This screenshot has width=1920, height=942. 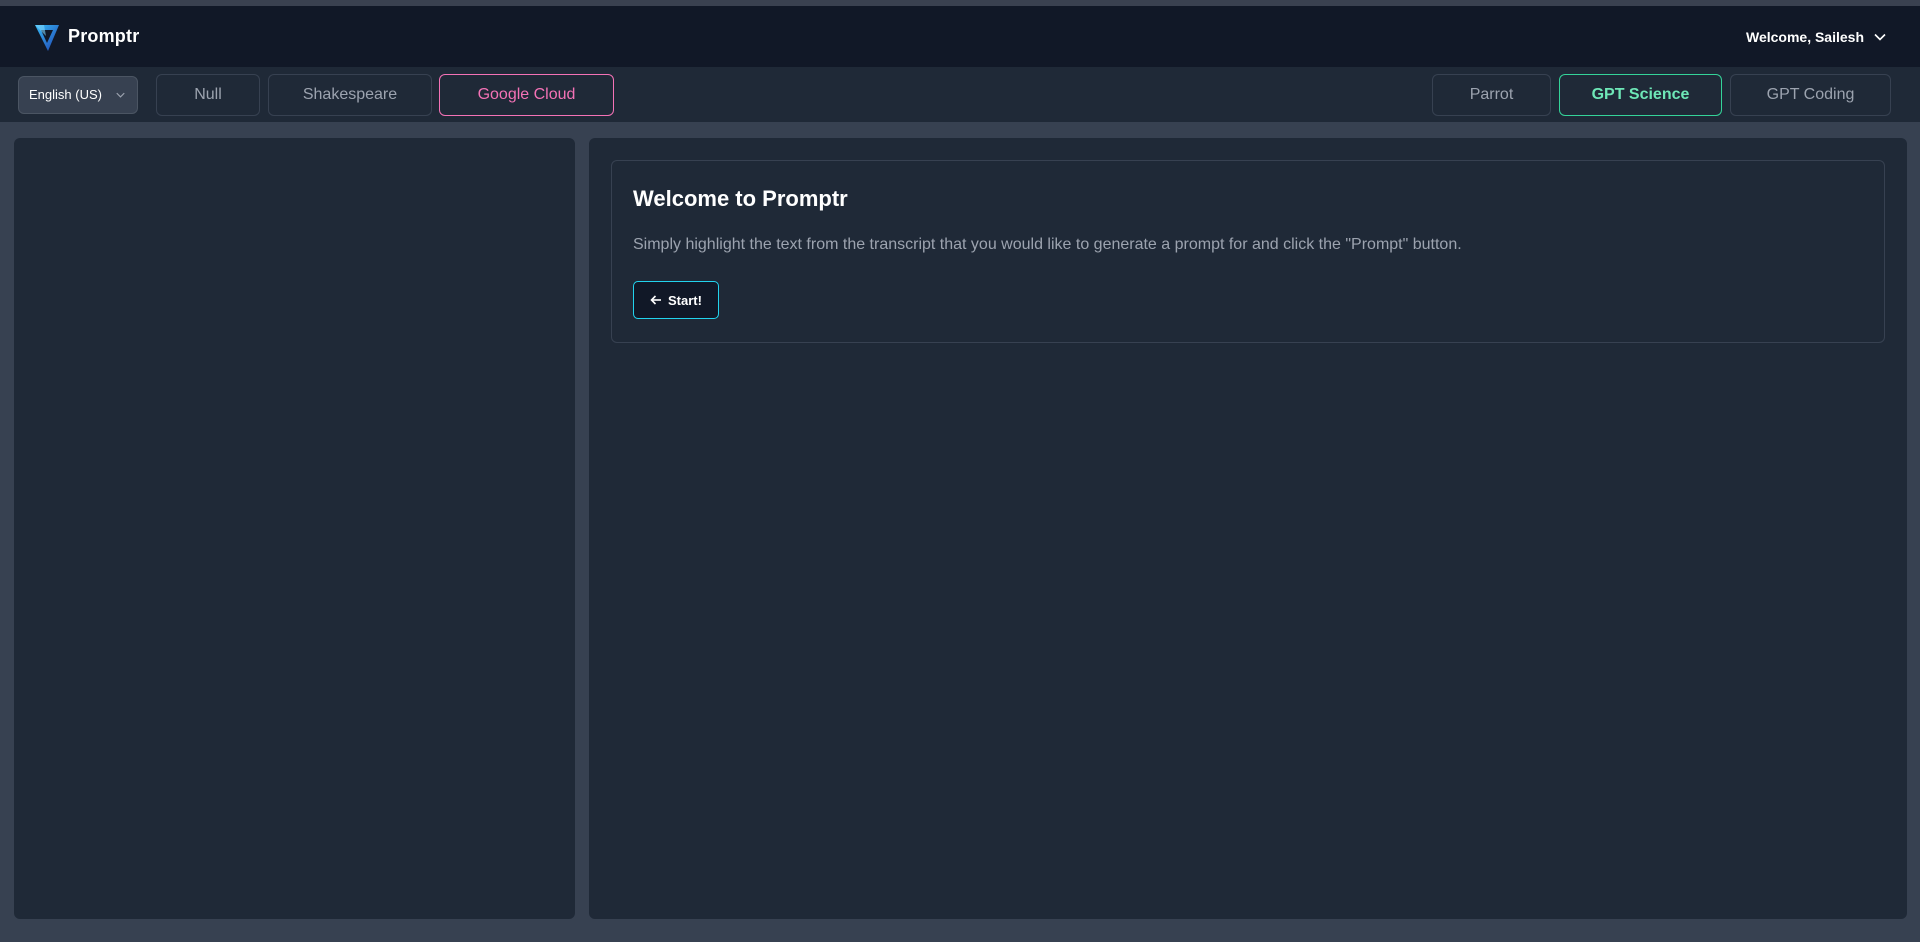 I want to click on welcome-label: Welcome, Sailesh, so click(x=1804, y=36).